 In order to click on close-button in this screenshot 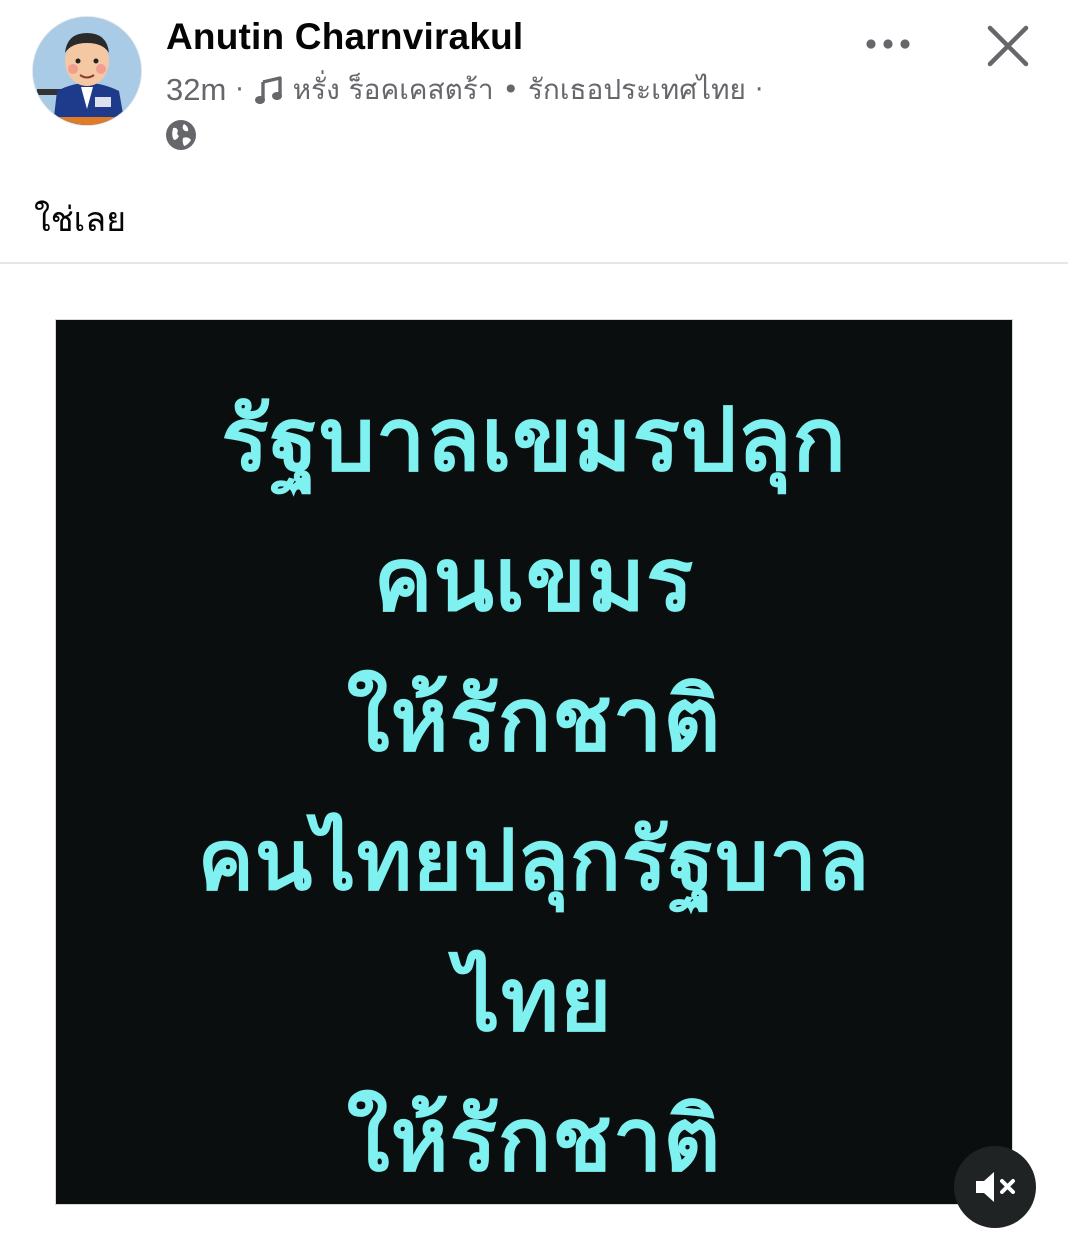, I will do `click(1008, 46)`.